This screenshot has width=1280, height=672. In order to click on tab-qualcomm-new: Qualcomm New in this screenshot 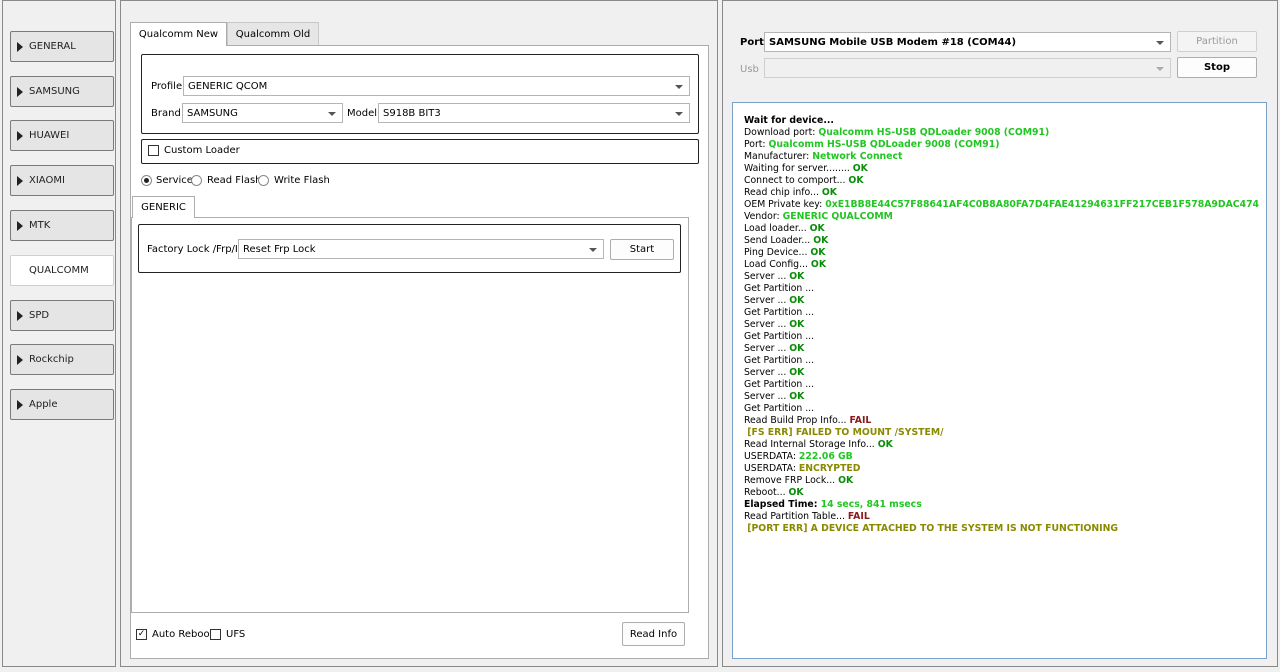, I will do `click(178, 34)`.